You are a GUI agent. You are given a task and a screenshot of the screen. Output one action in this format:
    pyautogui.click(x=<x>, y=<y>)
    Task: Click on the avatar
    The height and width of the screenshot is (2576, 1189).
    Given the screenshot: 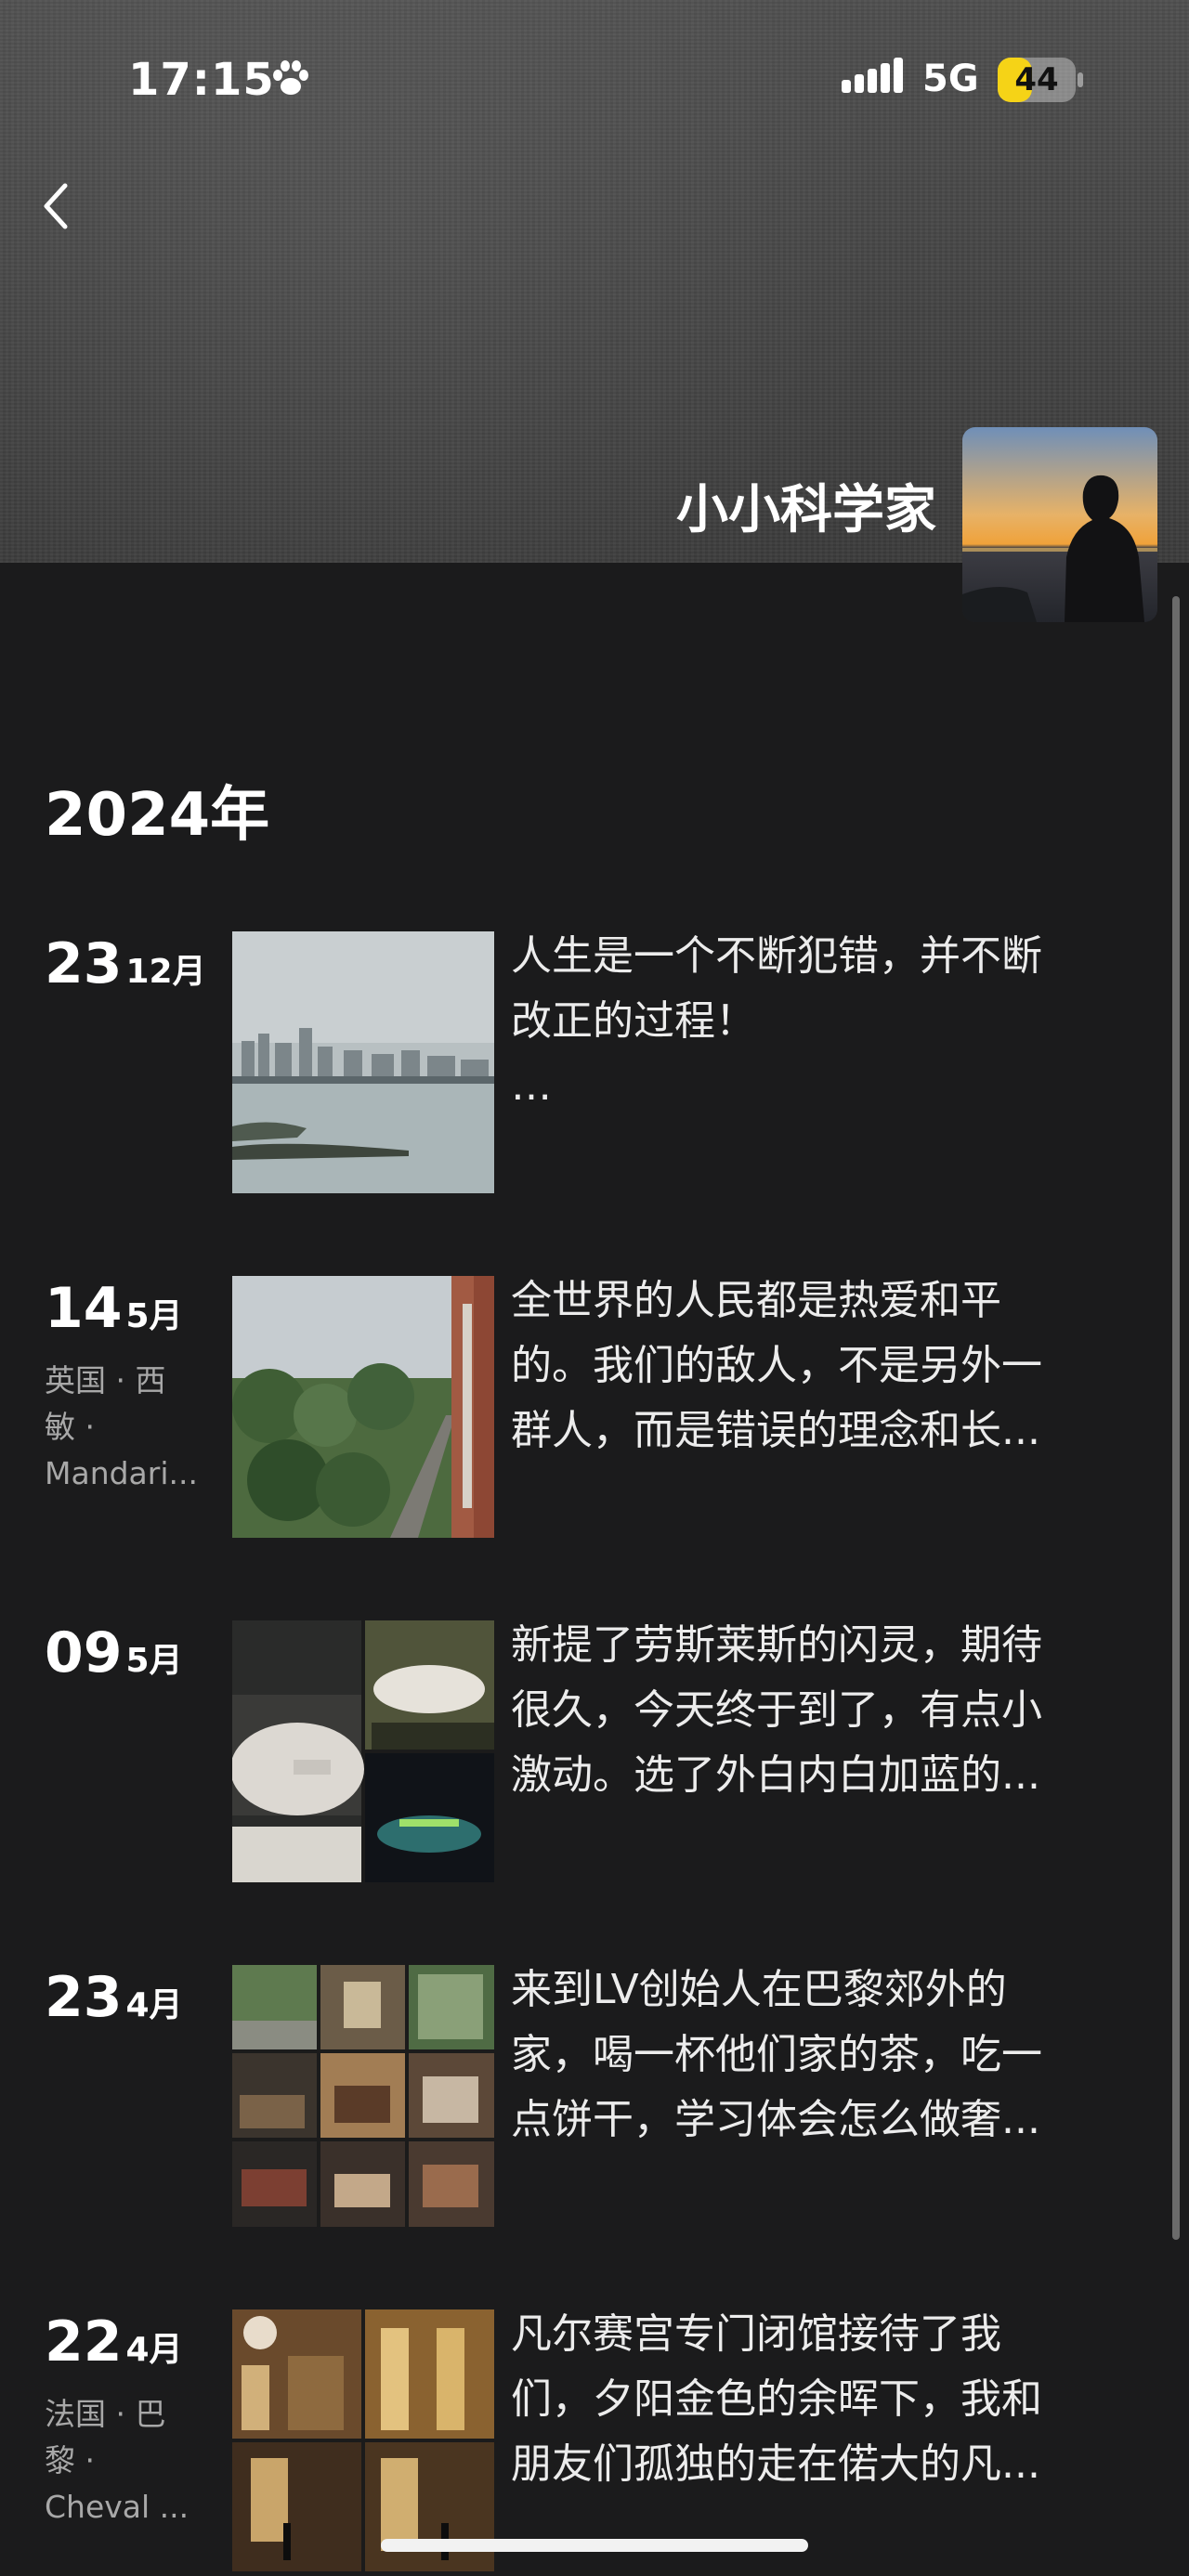 What is the action you would take?
    pyautogui.click(x=1060, y=524)
    